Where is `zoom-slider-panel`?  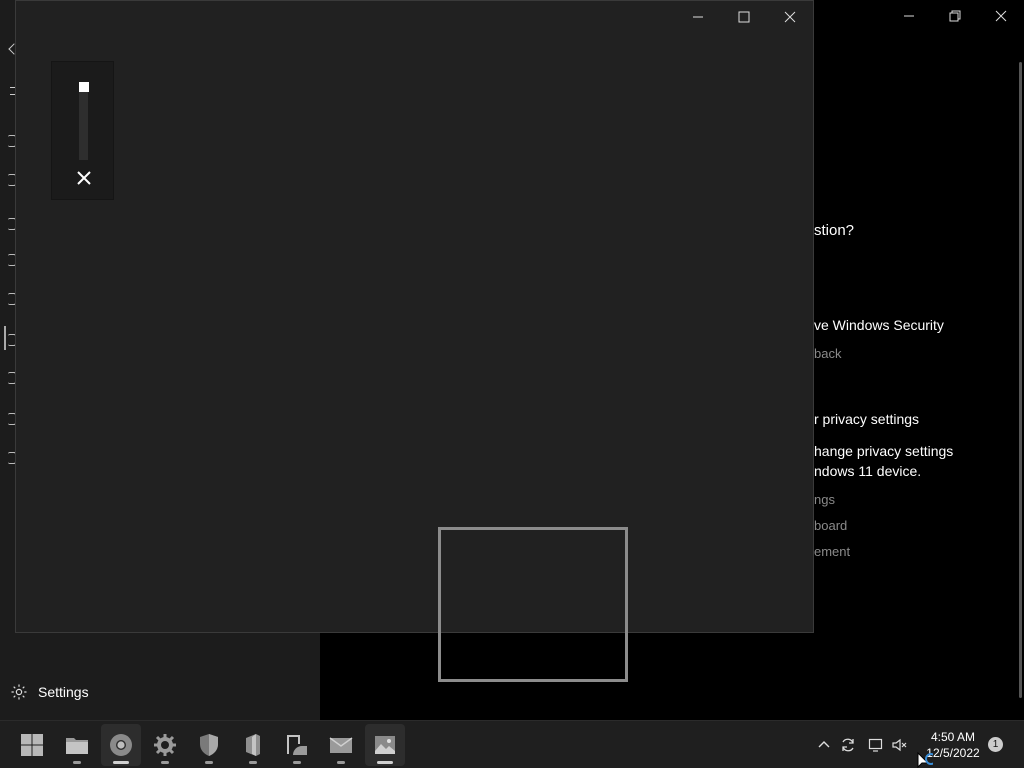
zoom-slider-panel is located at coordinates (82, 130).